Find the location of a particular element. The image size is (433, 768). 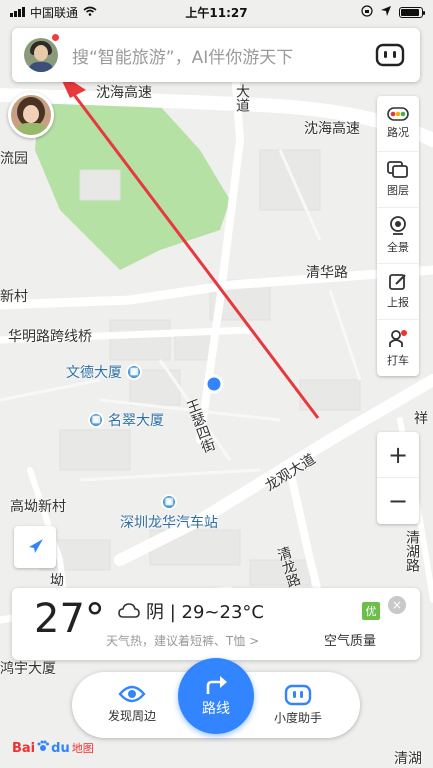

place-label: 新村 is located at coordinates (14, 297).